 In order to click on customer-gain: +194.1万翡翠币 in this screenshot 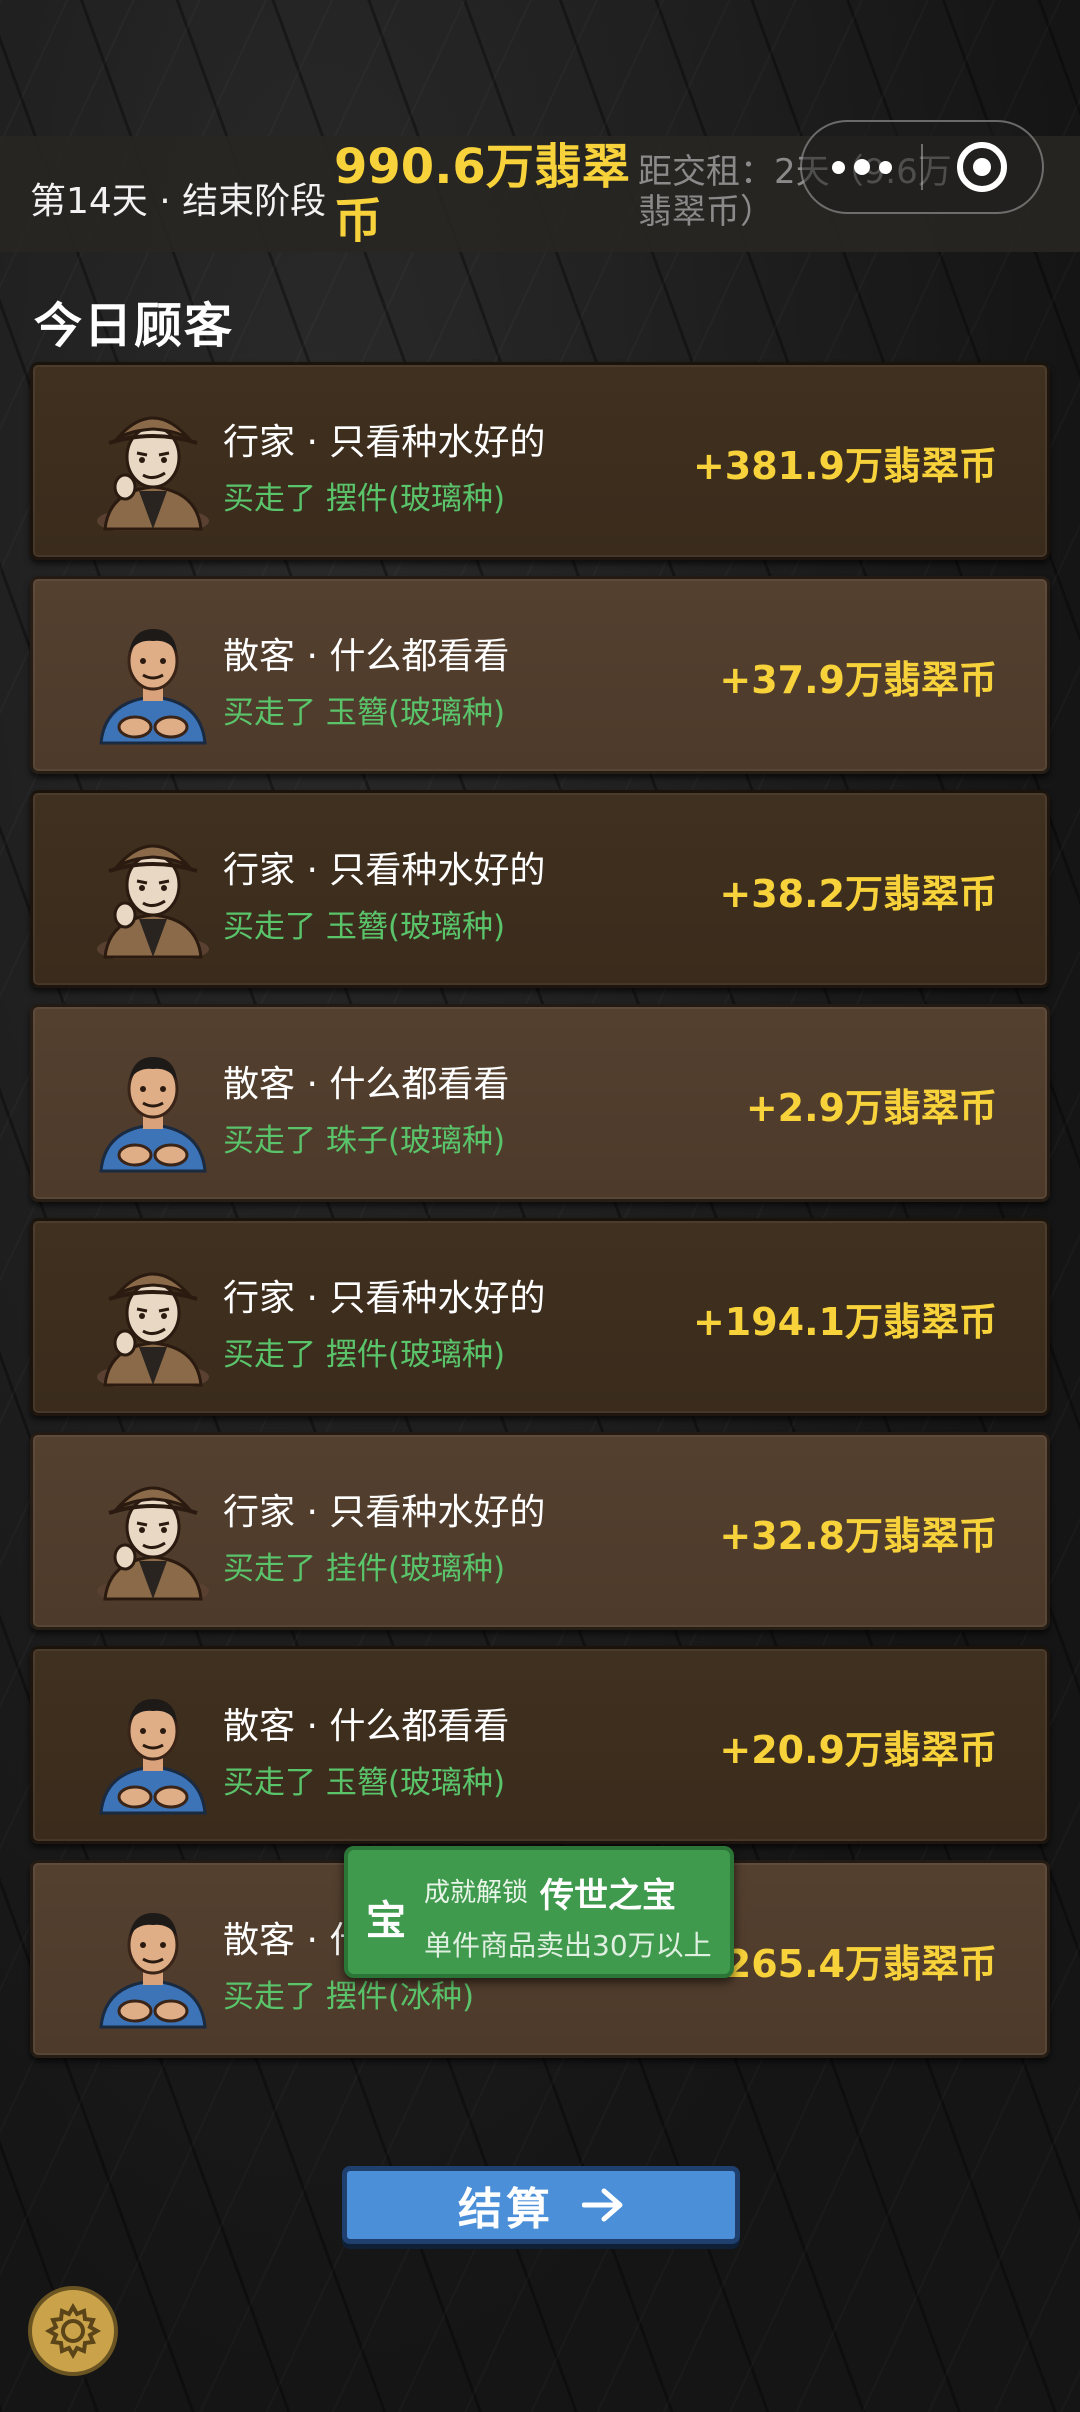, I will do `click(844, 1322)`.